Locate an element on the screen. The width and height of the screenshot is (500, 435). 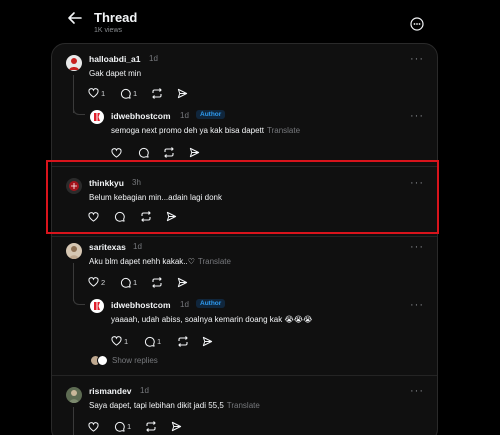
reply-avatars is located at coordinates (100, 360).